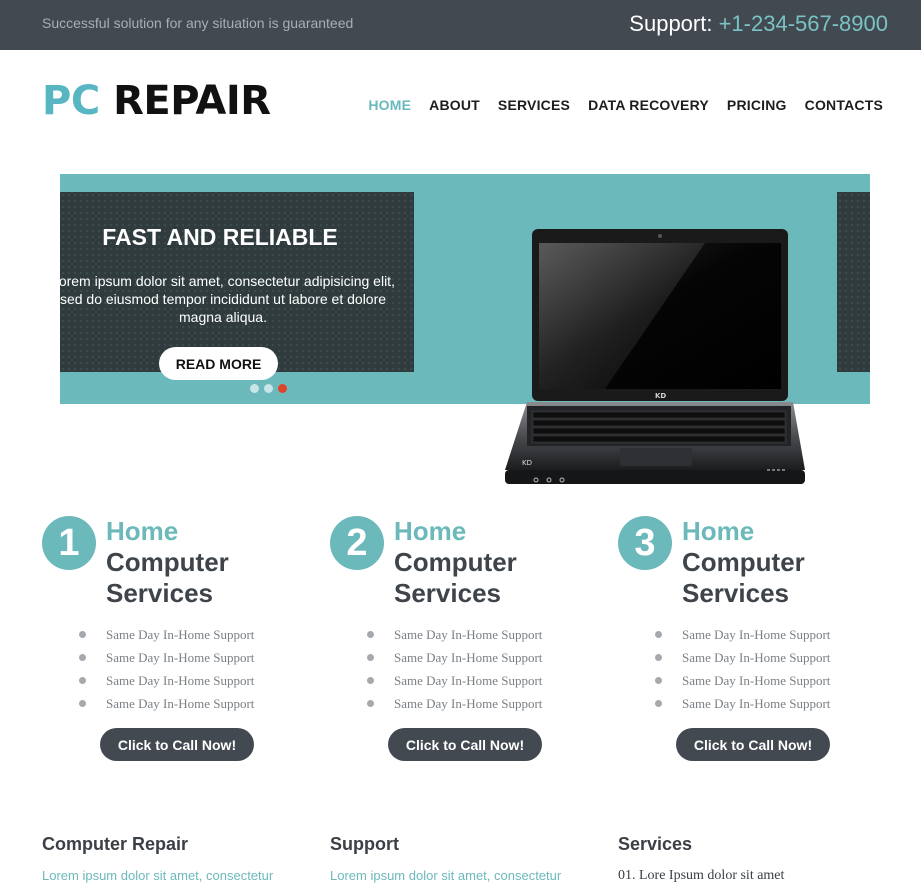 The width and height of the screenshot is (921, 888). I want to click on column-title: Computer Repair, so click(115, 844).